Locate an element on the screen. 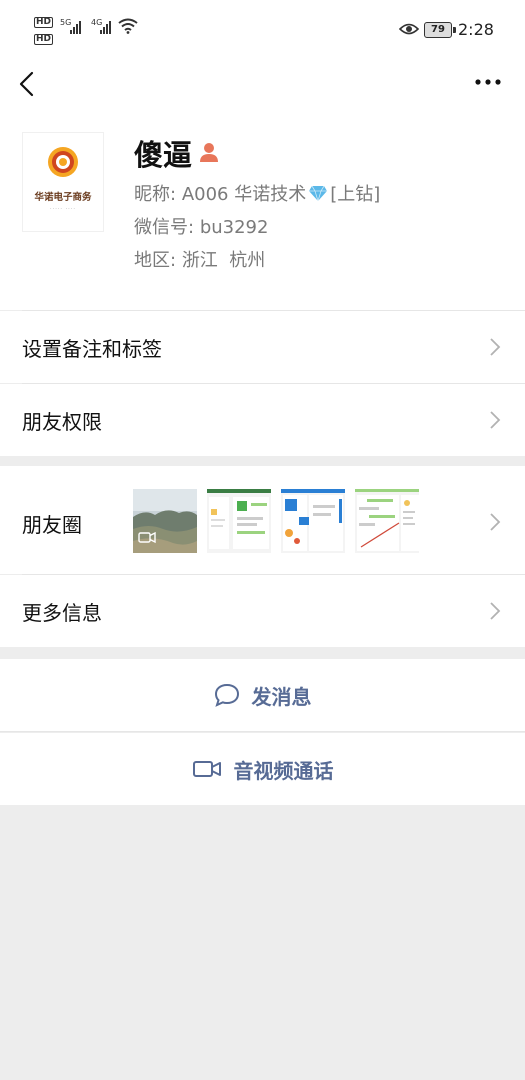 This screenshot has width=525, height=1080. person-icon is located at coordinates (209, 152).